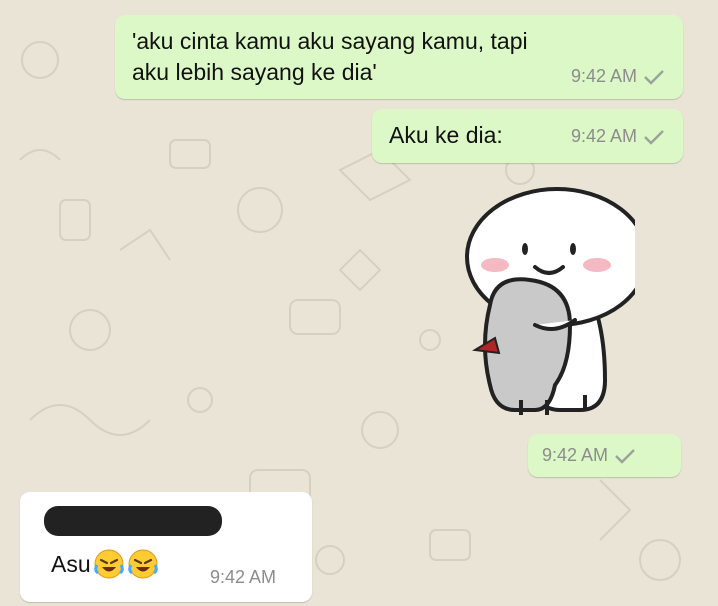 This screenshot has width=718, height=606. Describe the element at coordinates (545, 305) in the screenshot. I see `hug-sticker` at that location.